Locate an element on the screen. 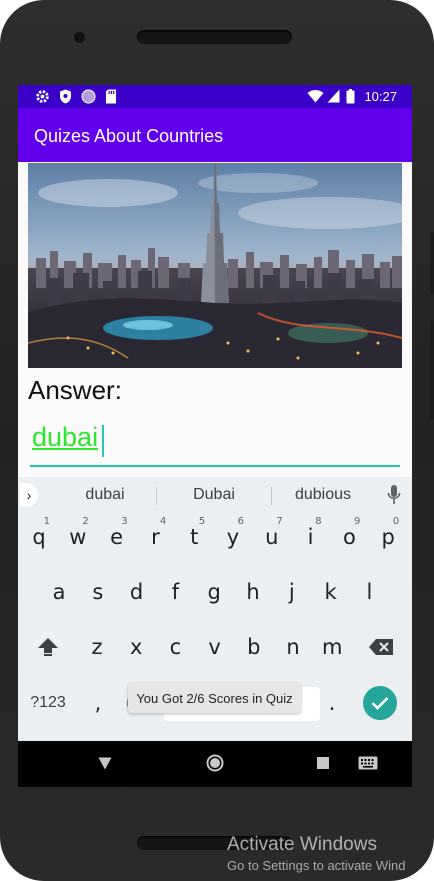 The width and height of the screenshot is (434, 881). home-icon is located at coordinates (215, 763).